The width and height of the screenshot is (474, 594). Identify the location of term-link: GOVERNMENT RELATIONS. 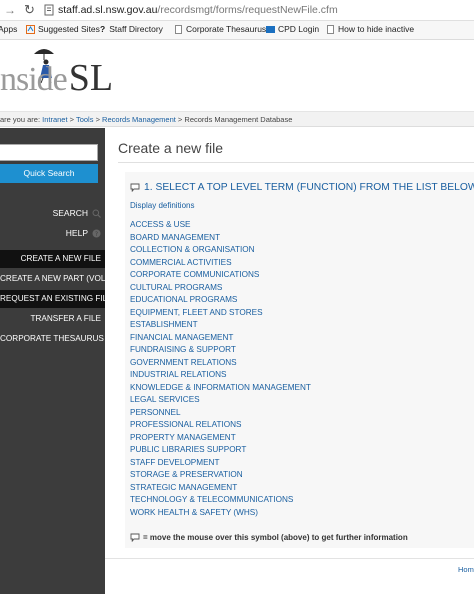
(220, 363).